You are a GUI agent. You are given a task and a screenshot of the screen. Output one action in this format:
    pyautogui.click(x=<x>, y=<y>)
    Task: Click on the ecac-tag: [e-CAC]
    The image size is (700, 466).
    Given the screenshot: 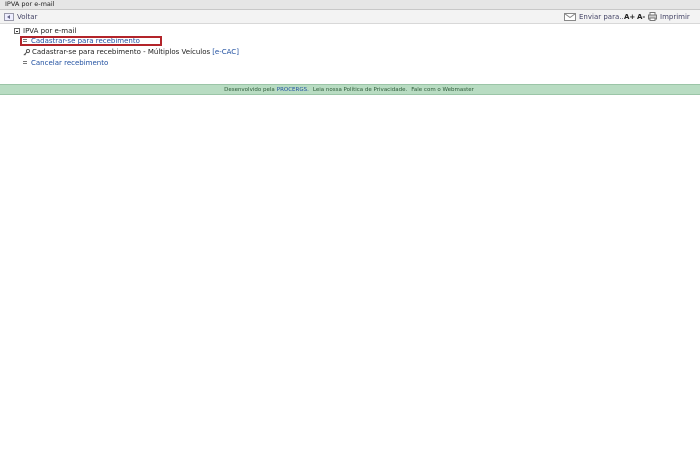 What is the action you would take?
    pyautogui.click(x=225, y=52)
    